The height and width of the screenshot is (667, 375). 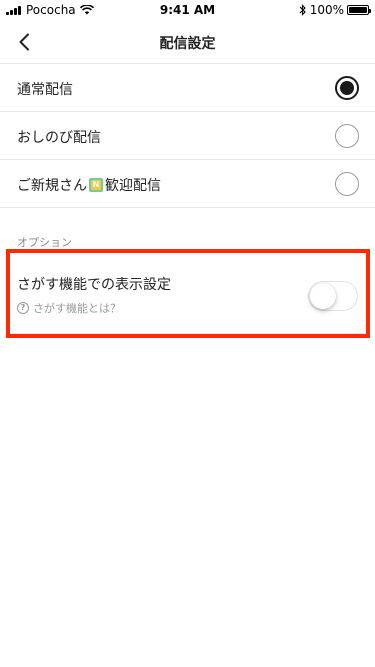 I want to click on new-badge-icon: N, so click(x=96, y=185).